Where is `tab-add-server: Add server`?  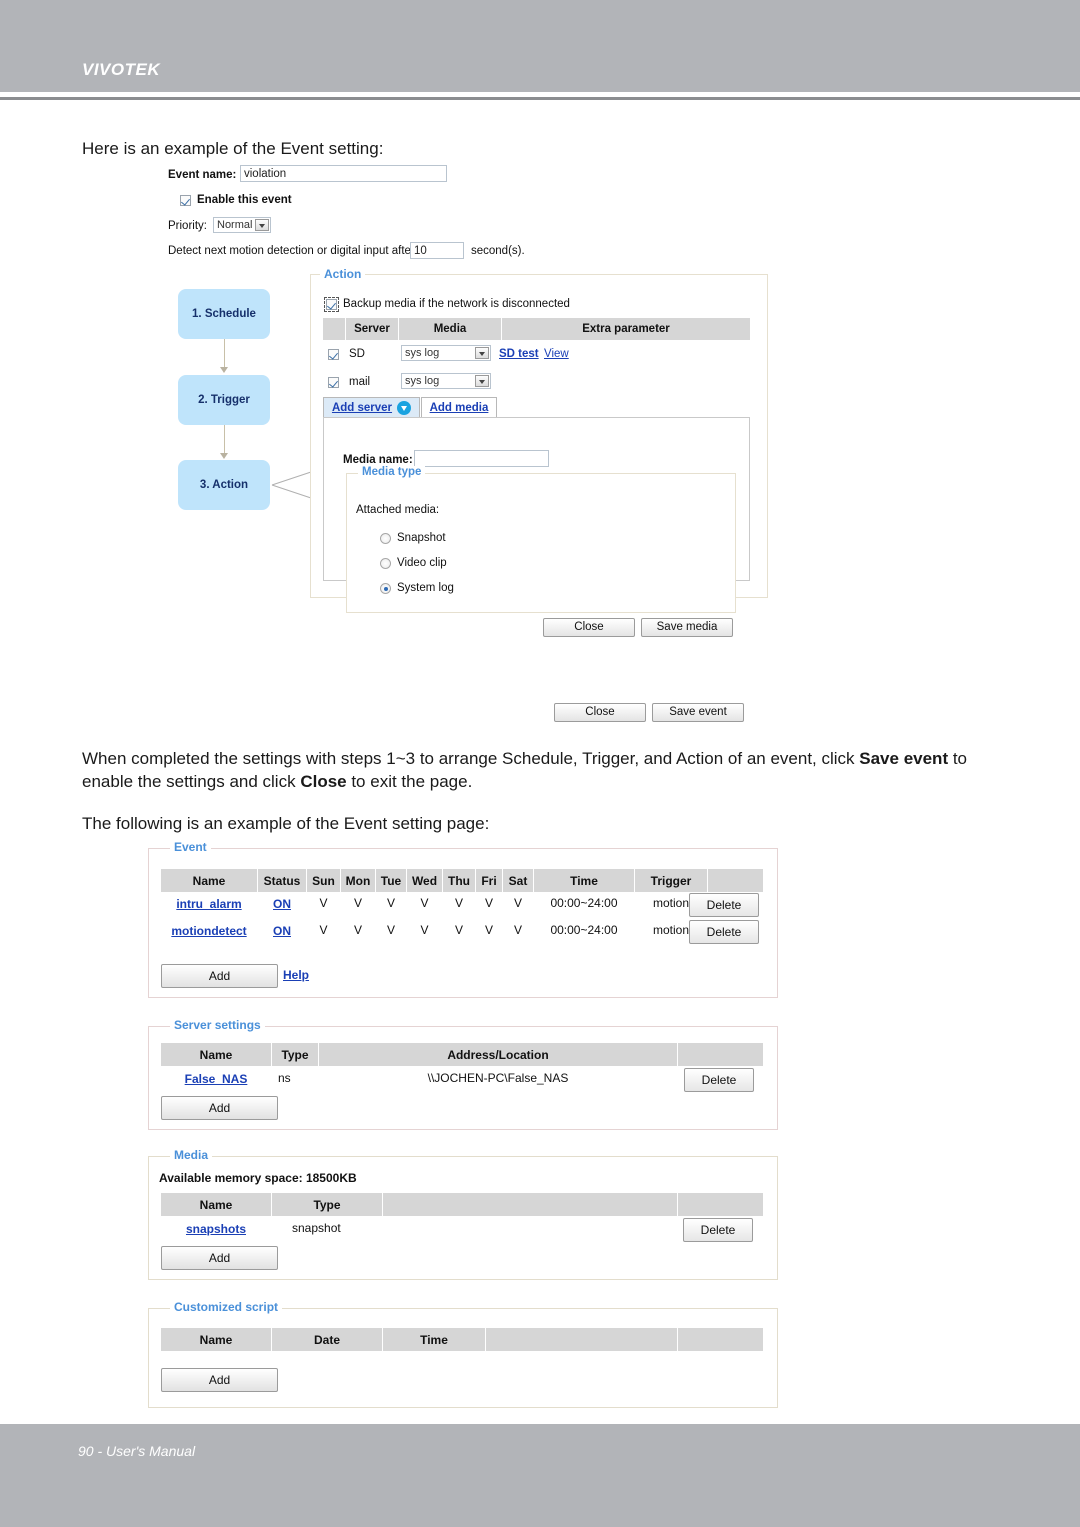 tab-add-server: Add server is located at coordinates (371, 407).